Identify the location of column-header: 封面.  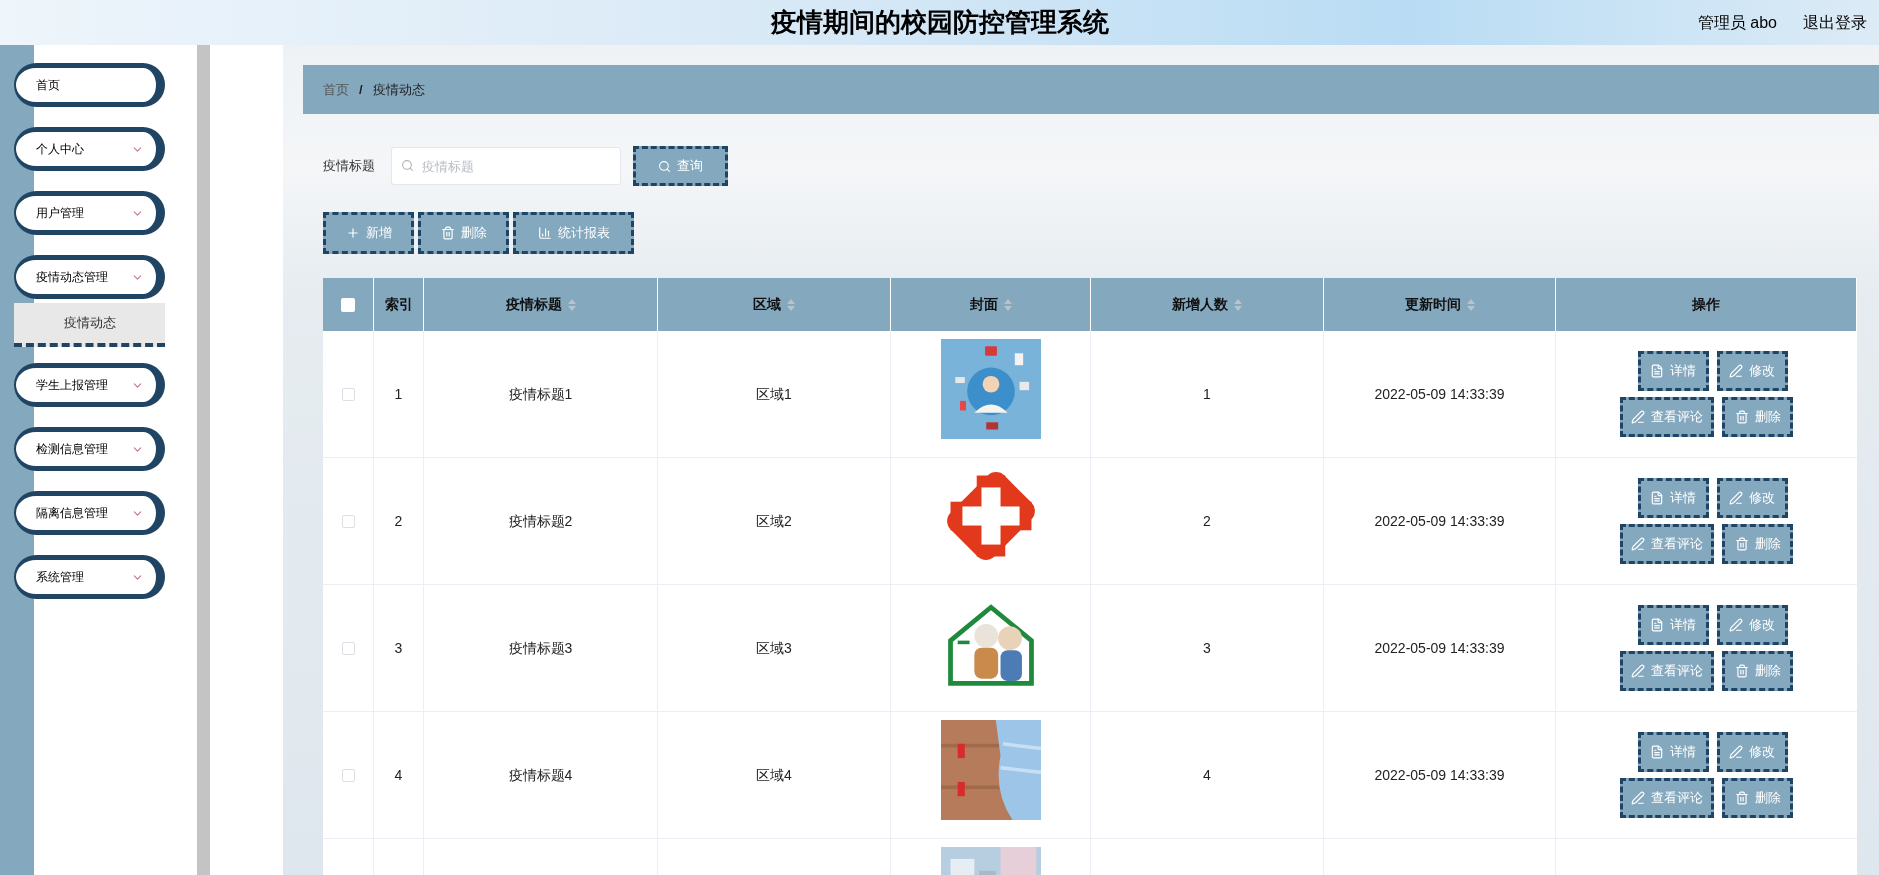
(983, 304).